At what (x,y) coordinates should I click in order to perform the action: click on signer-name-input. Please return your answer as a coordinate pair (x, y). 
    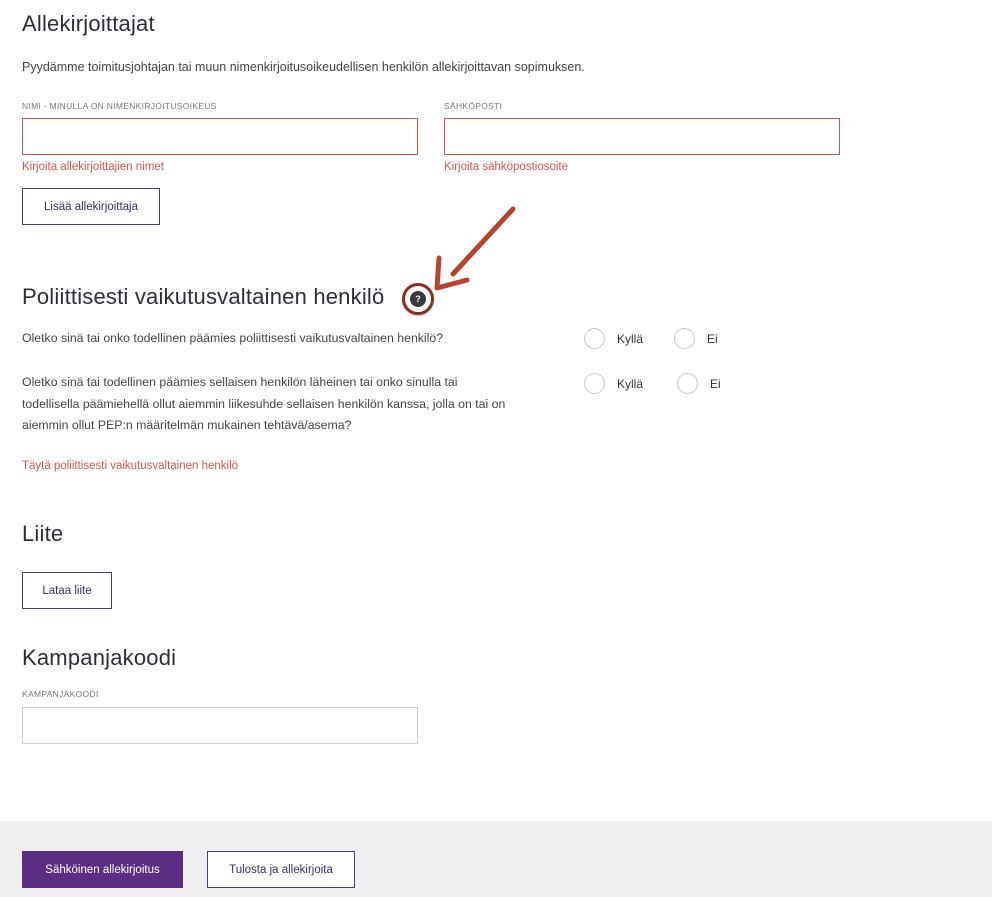
    Looking at the image, I should click on (220, 136).